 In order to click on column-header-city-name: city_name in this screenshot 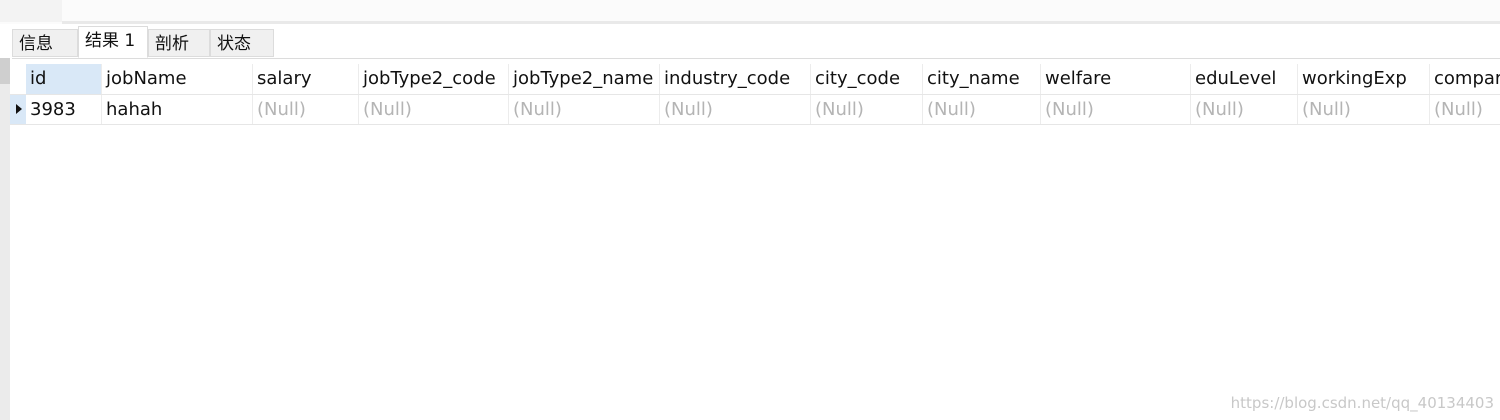, I will do `click(982, 79)`.